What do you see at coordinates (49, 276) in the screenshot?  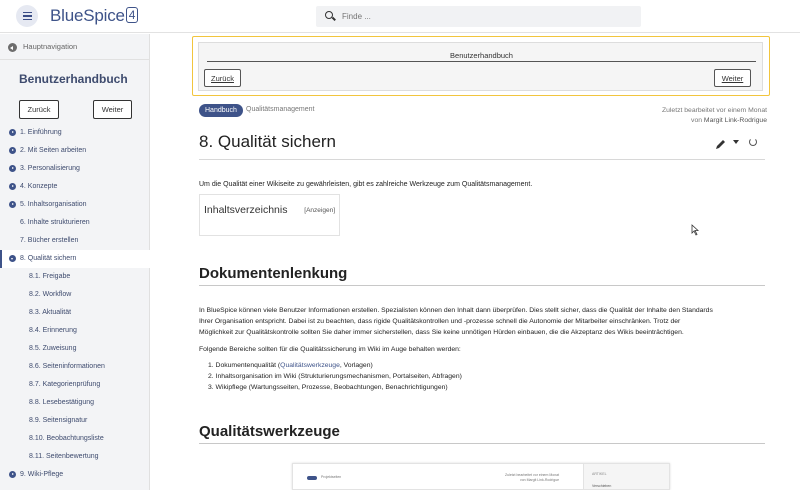 I see `nav-item-label: 8.1. Freigabe` at bounding box center [49, 276].